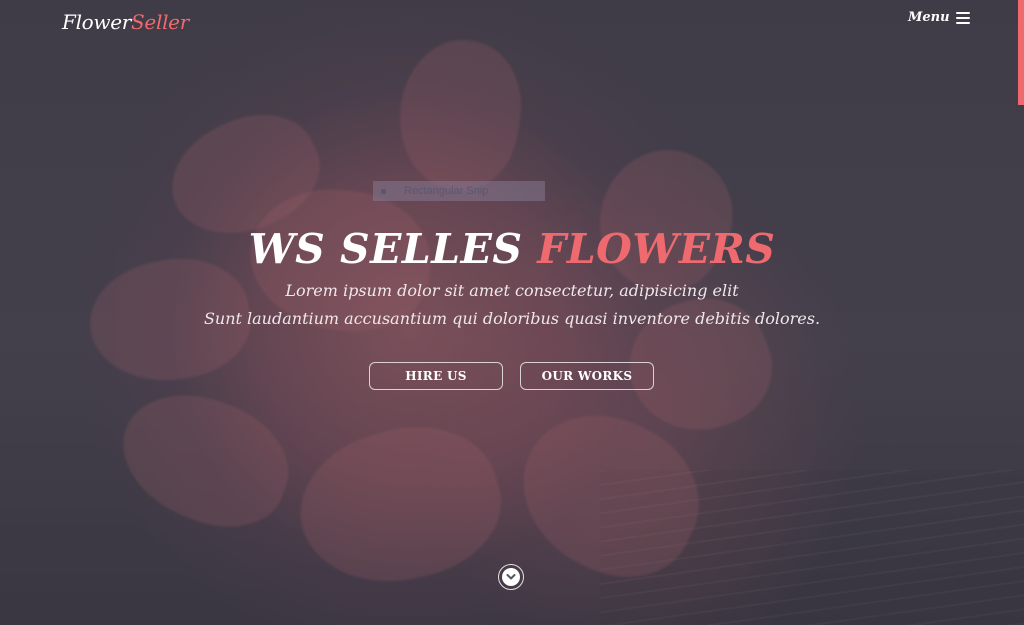 Image resolution: width=1024 pixels, height=625 pixels. I want to click on hire-us-button: HIRE US, so click(436, 376).